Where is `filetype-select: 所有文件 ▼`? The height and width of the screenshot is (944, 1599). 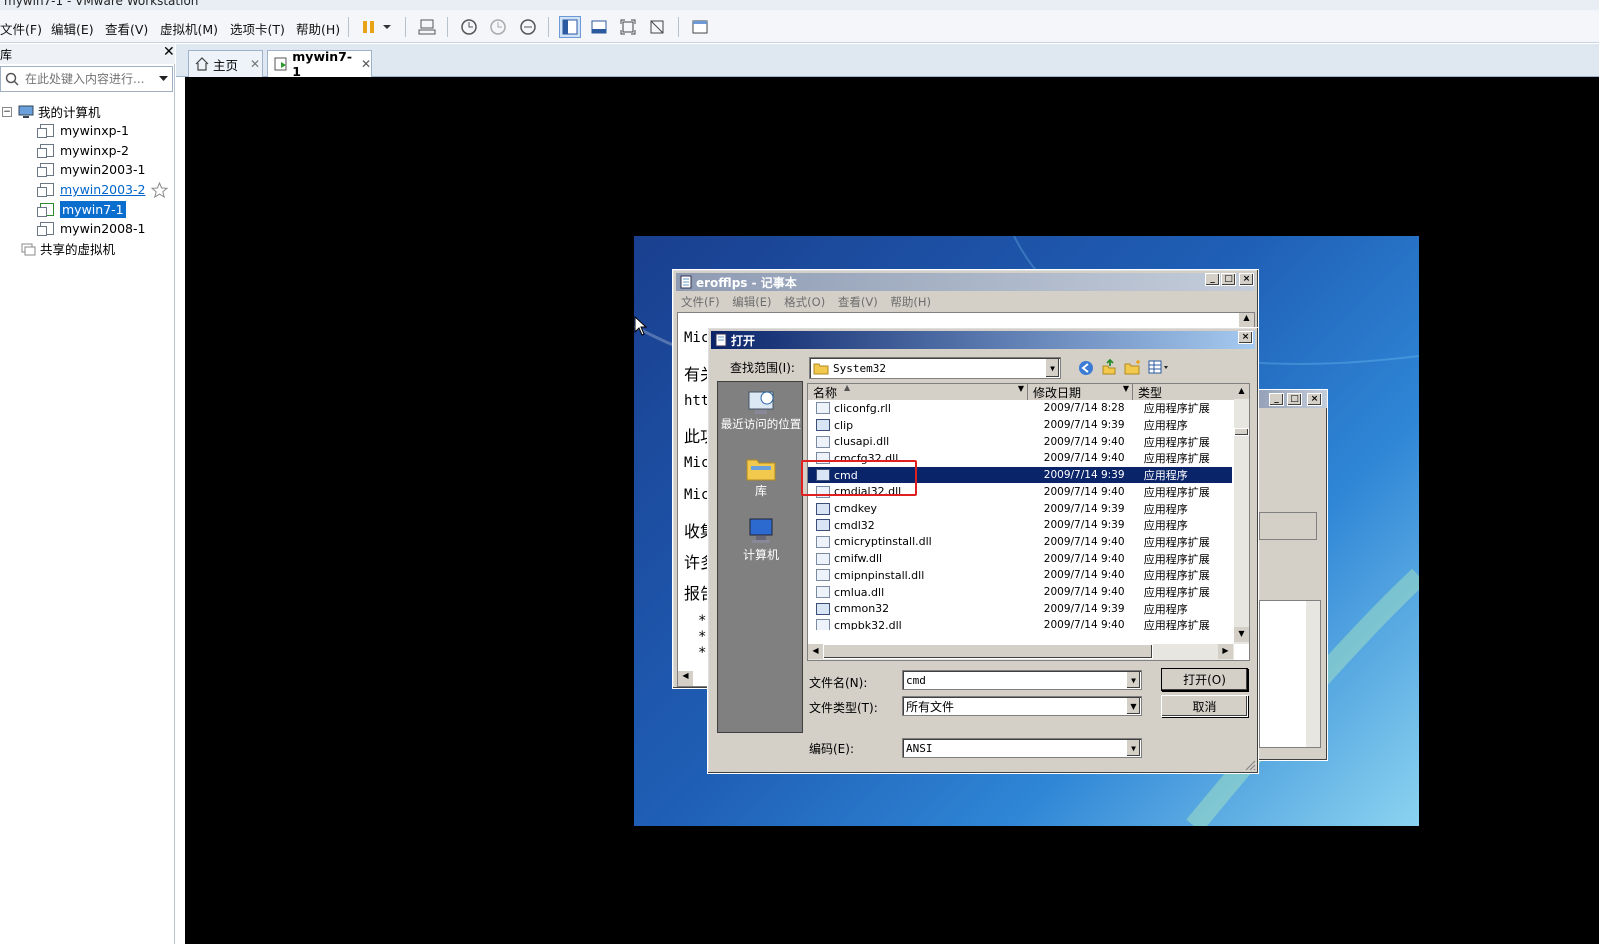
filetype-select: 所有文件 ▼ is located at coordinates (1022, 706).